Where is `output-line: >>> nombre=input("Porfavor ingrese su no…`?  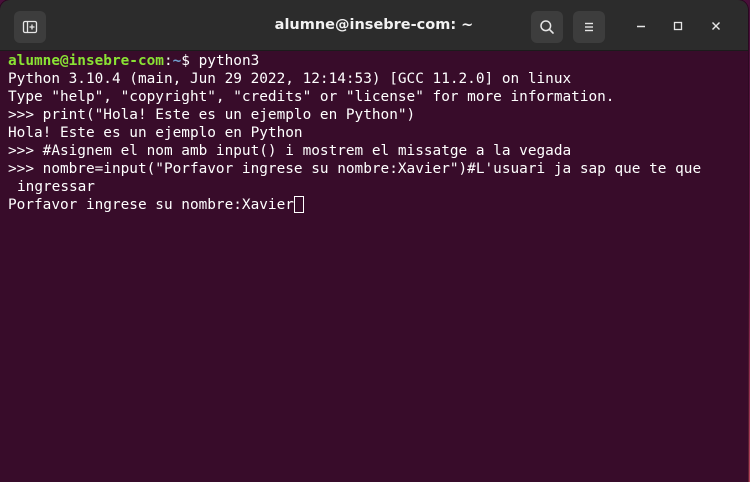 output-line: >>> nombre=input("Porfavor ingrese su no… is located at coordinates (355, 169).